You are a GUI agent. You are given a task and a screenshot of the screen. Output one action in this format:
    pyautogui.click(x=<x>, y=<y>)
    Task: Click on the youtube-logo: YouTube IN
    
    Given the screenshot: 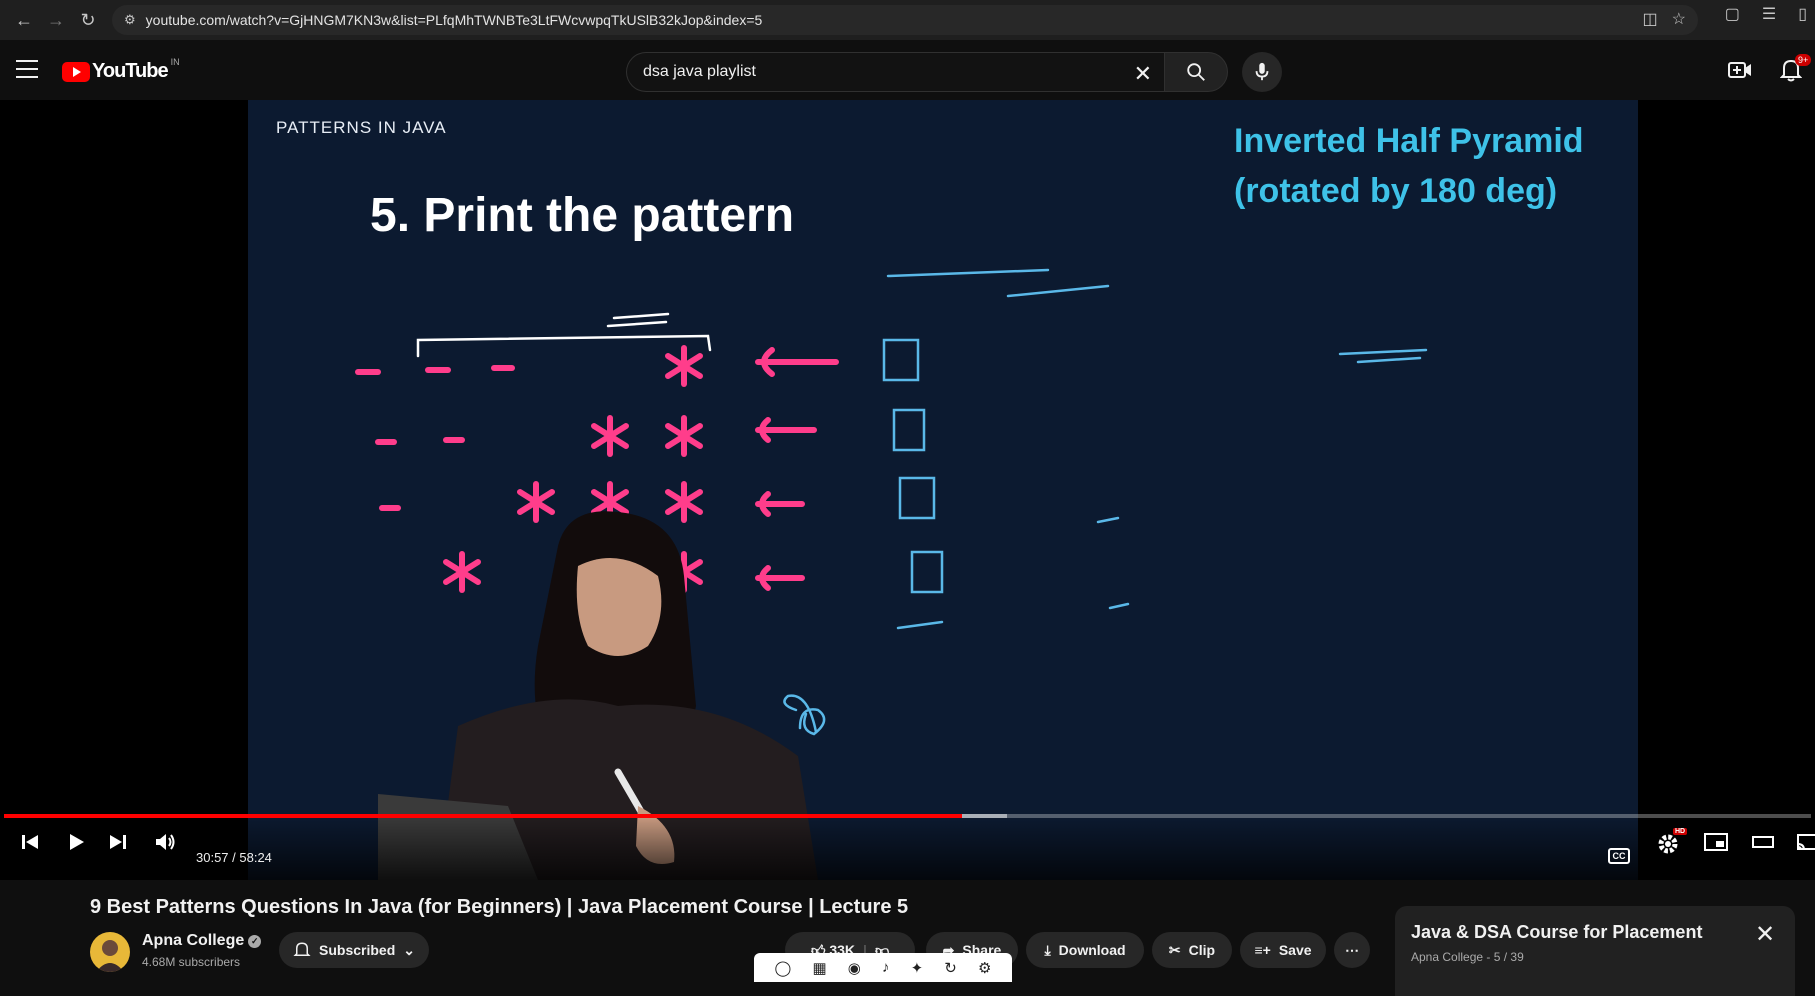 What is the action you would take?
    pyautogui.click(x=121, y=69)
    